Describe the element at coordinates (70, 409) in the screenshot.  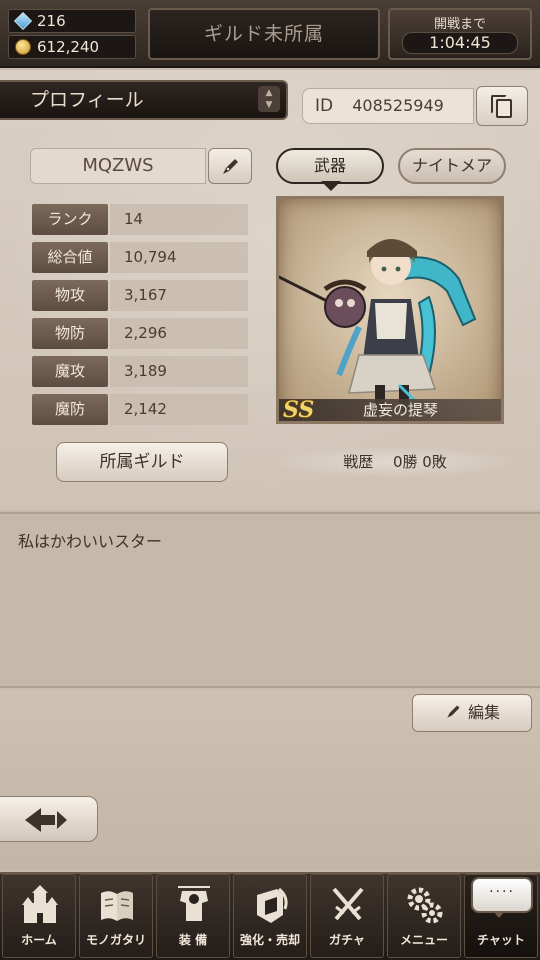
I see `stat-label: 魔防` at that location.